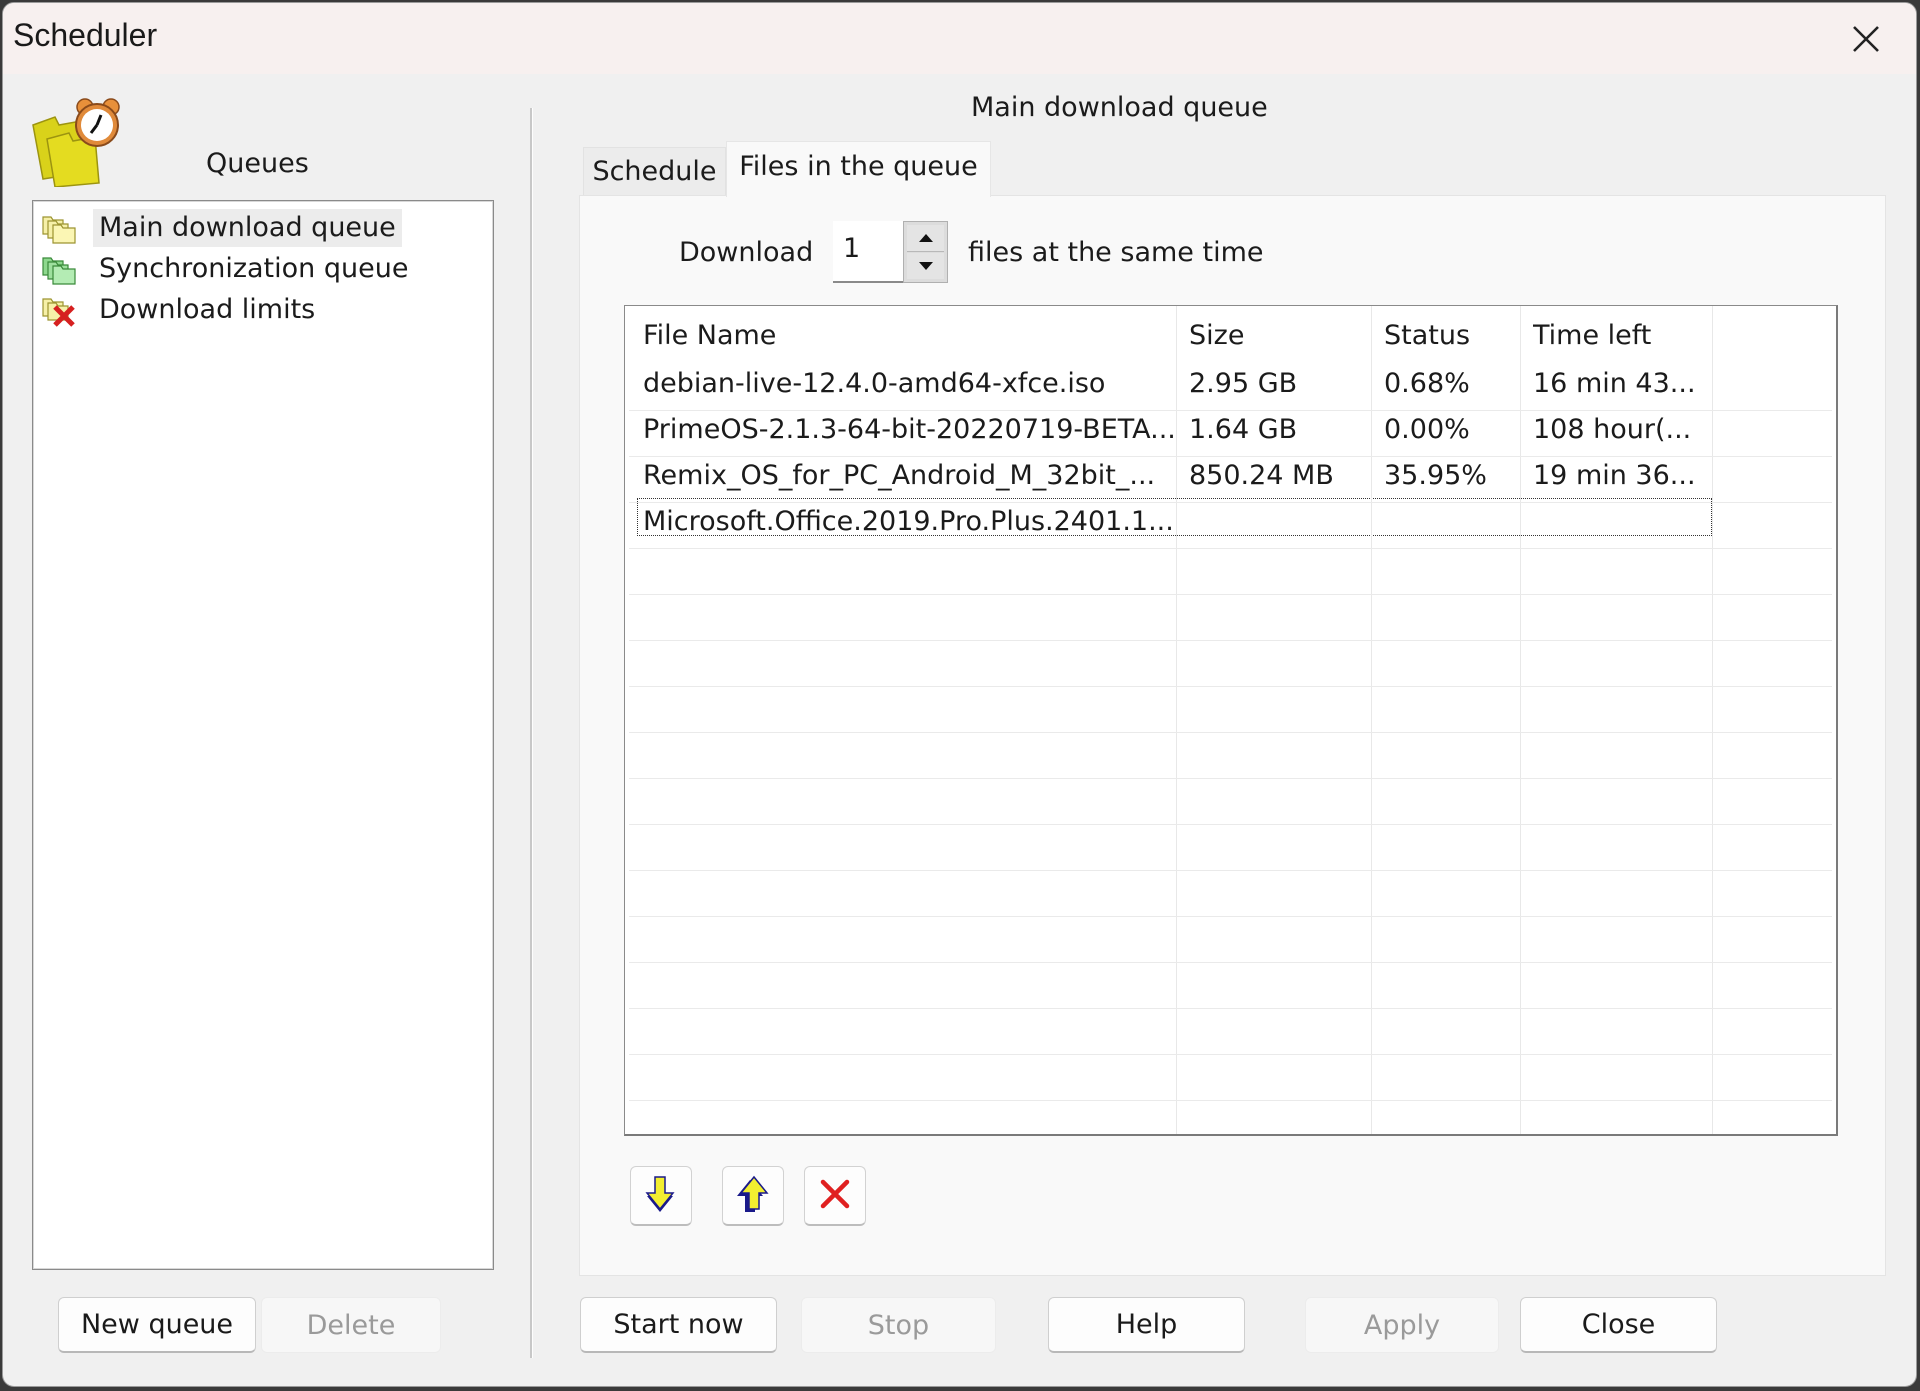 This screenshot has width=1920, height=1391. I want to click on cell-status: 0.68%, so click(1427, 383).